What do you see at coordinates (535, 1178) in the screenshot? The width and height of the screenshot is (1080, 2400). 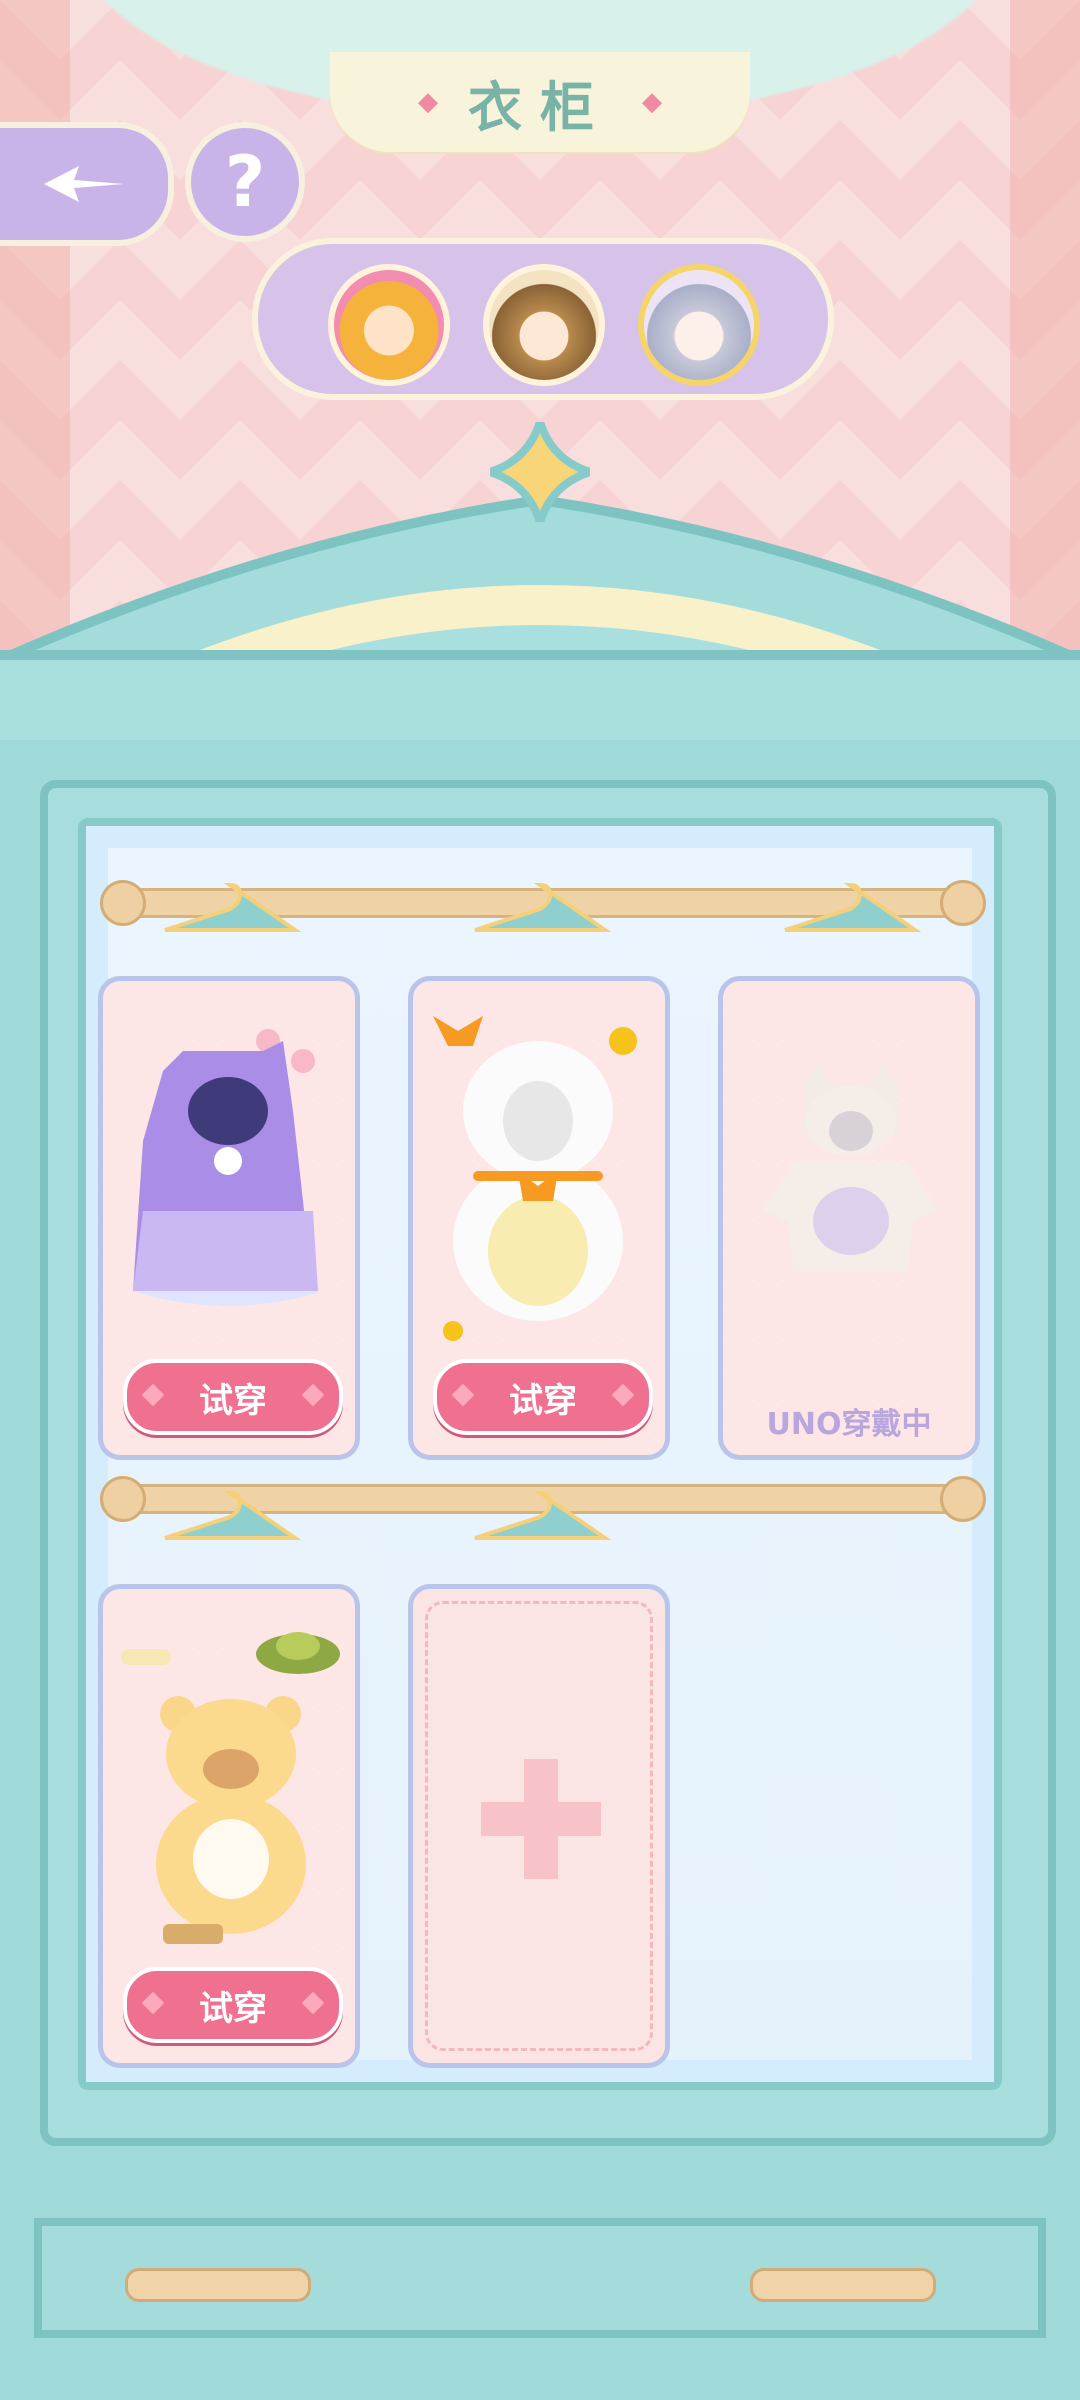 I see `calico-cat-costume-image` at bounding box center [535, 1178].